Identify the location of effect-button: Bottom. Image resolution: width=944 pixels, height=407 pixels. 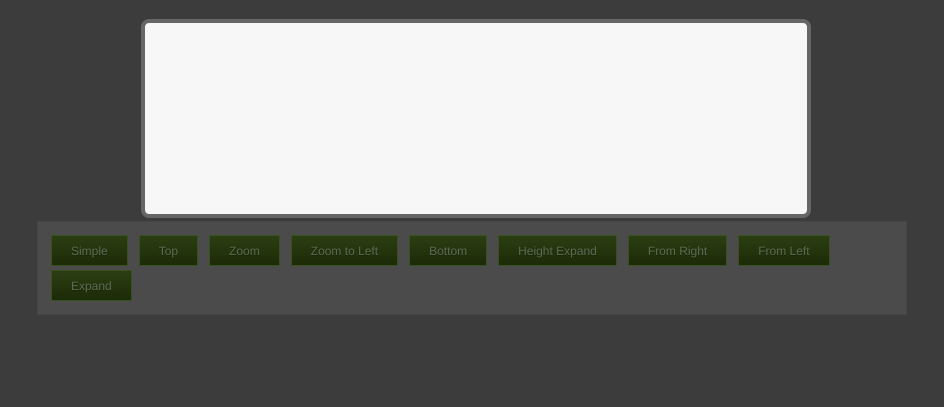
(448, 250).